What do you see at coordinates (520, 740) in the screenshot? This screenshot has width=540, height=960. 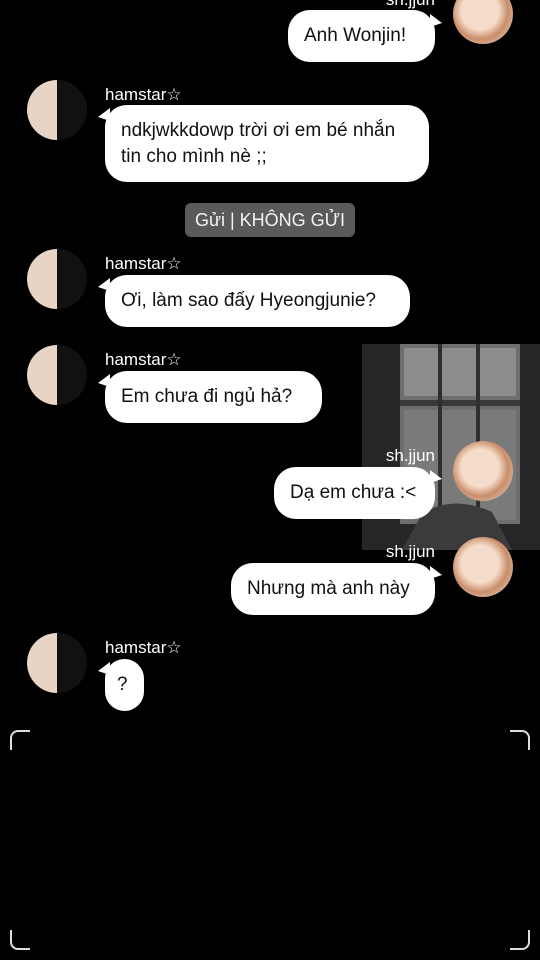 I see `frame-corner-top-right` at bounding box center [520, 740].